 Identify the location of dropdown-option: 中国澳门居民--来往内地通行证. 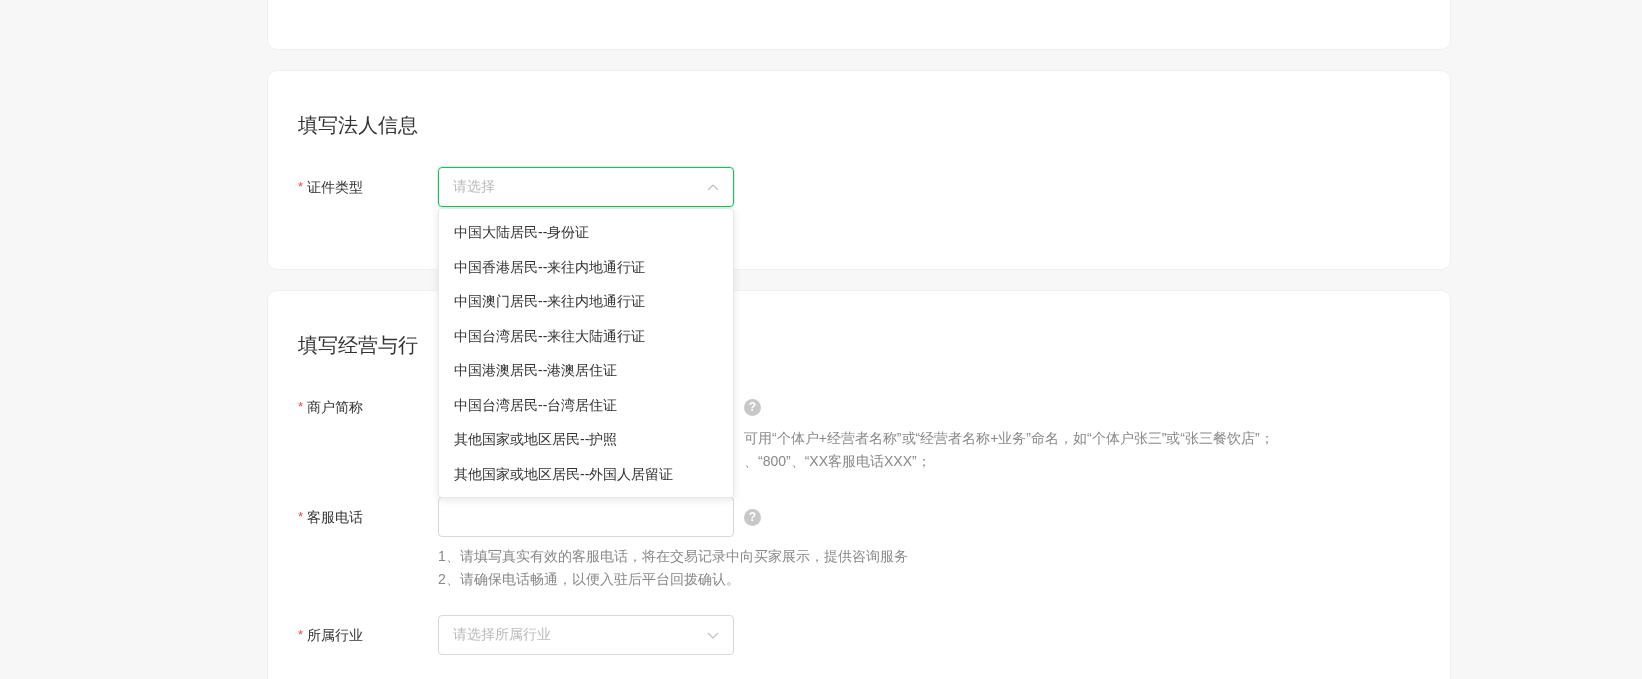
(586, 301).